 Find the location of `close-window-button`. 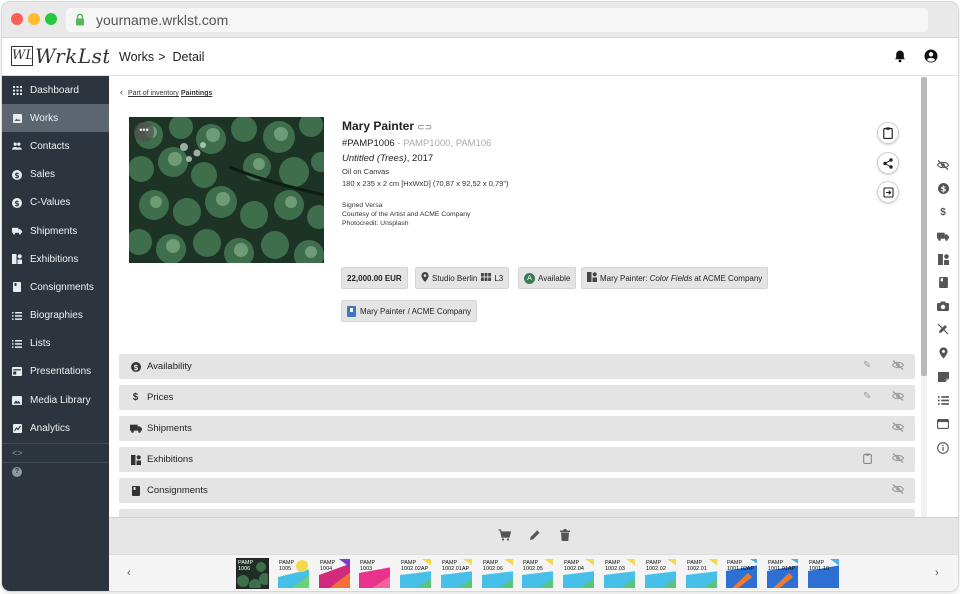

close-window-button is located at coordinates (17, 19).